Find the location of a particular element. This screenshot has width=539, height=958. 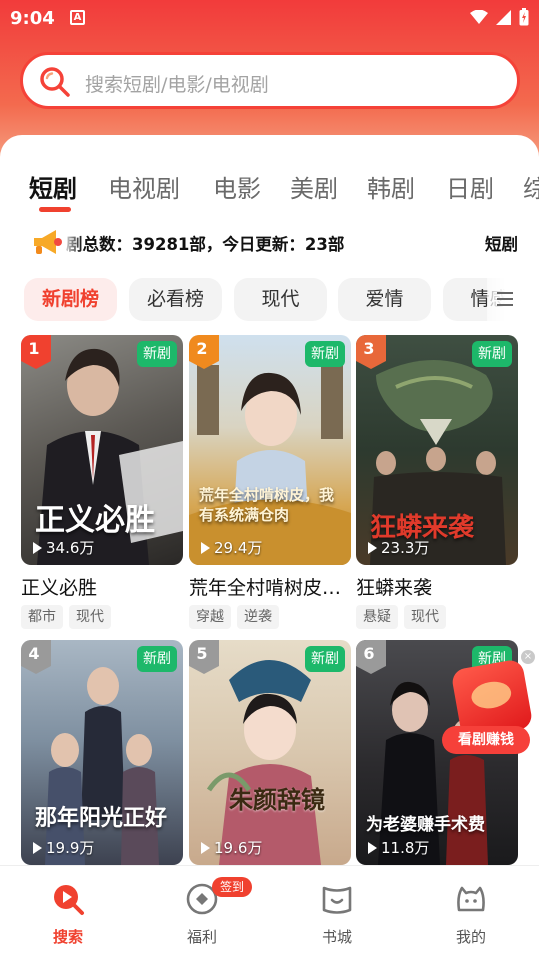

wifi-icon is located at coordinates (479, 17).